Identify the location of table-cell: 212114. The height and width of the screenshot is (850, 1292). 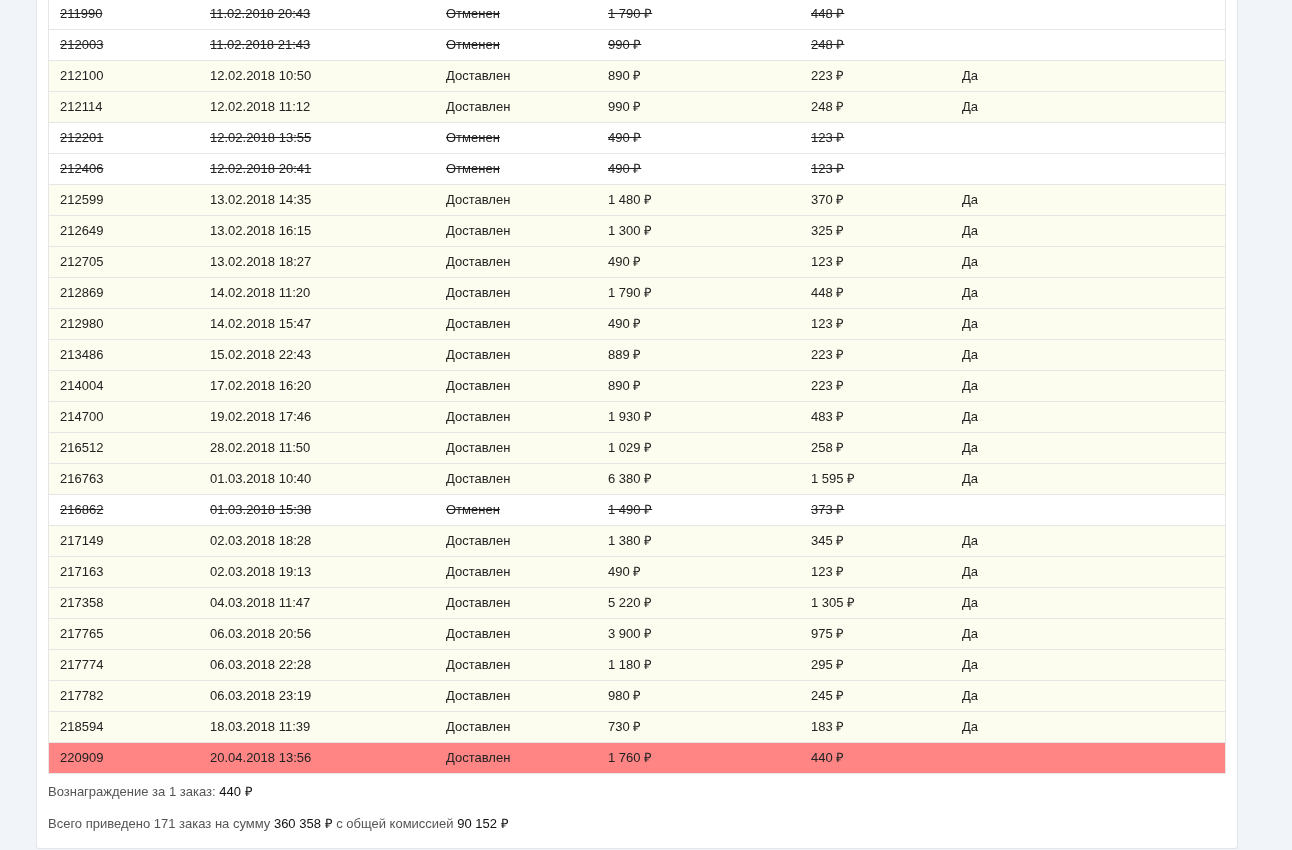
(81, 107).